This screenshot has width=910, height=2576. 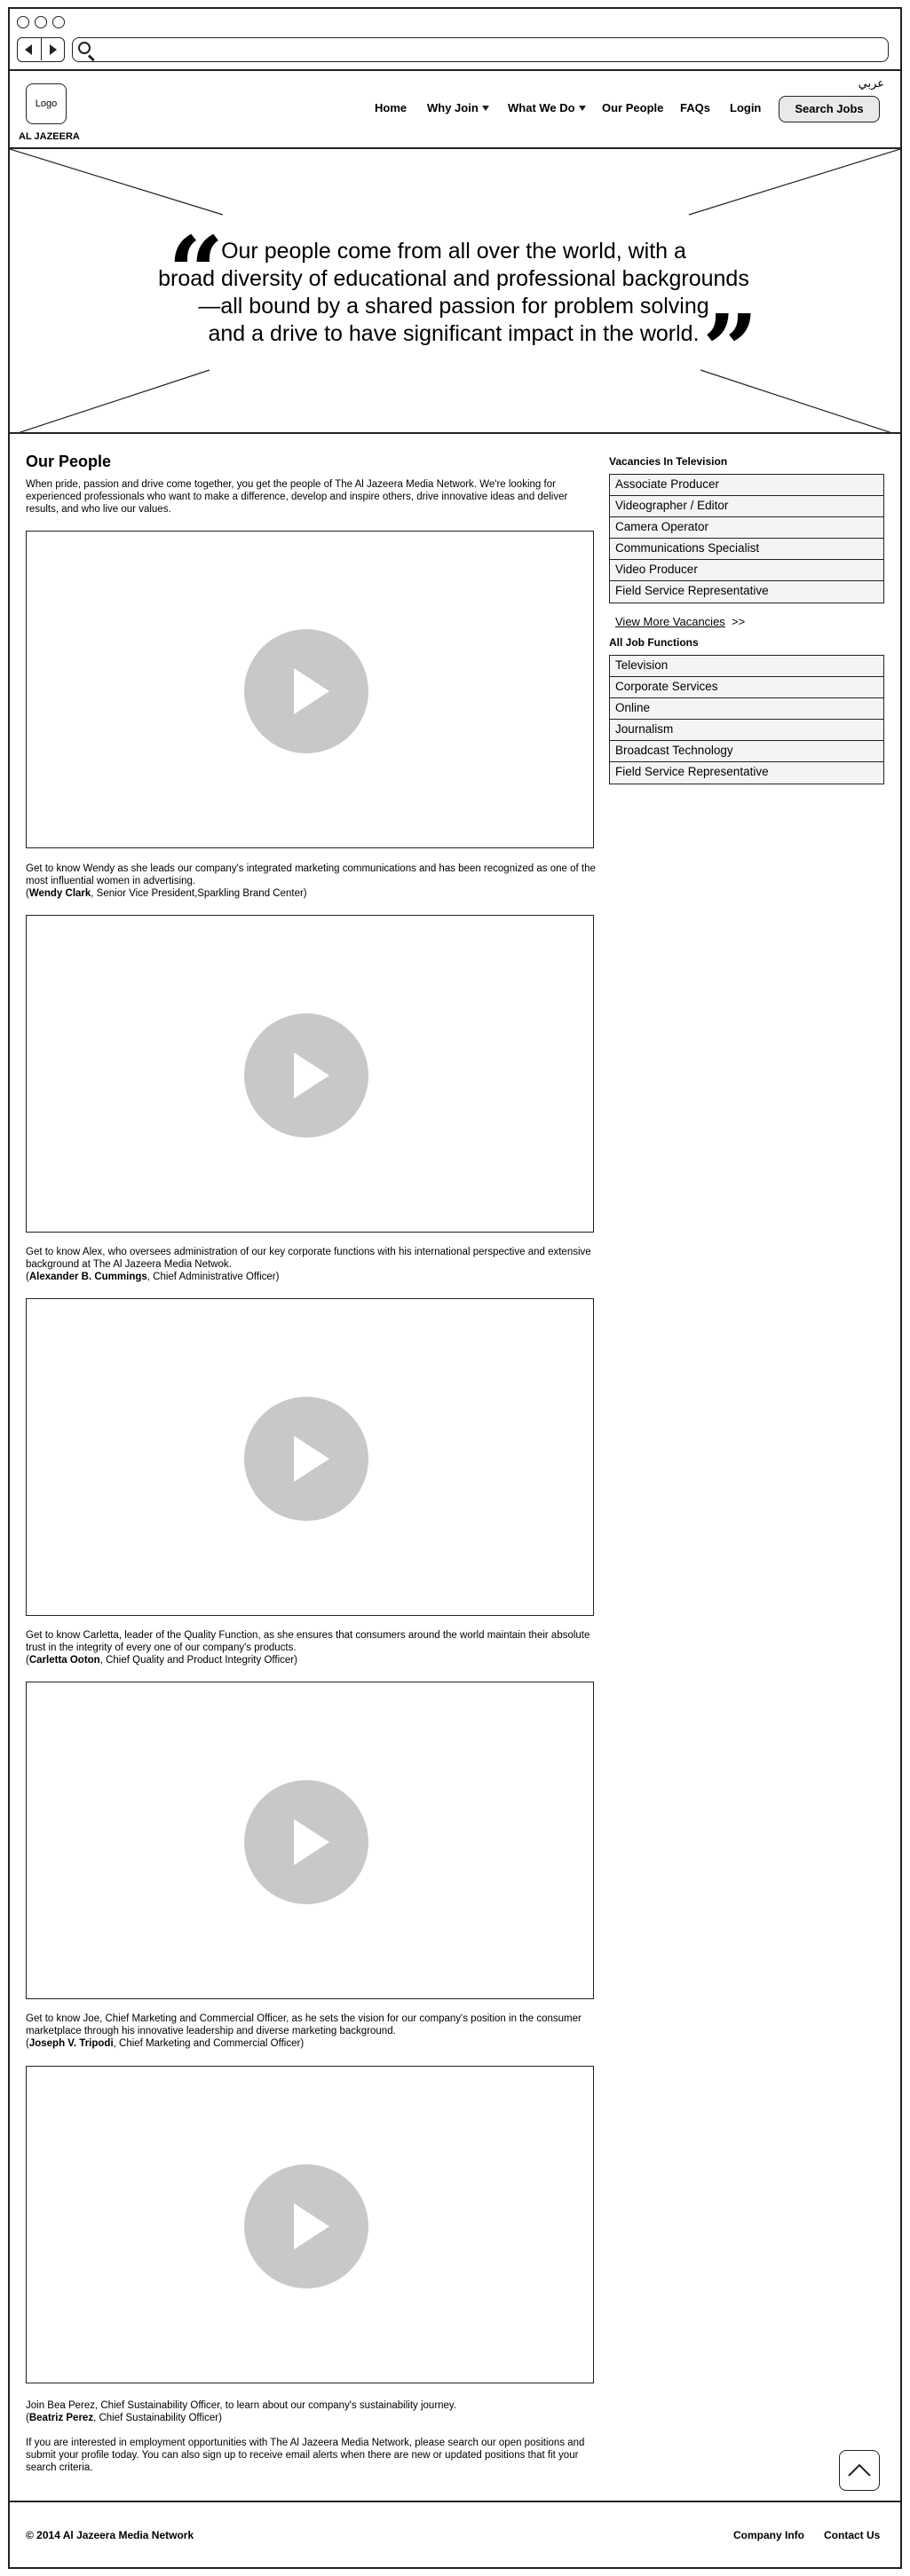 What do you see at coordinates (391, 108) in the screenshot?
I see `nav-home: Home` at bounding box center [391, 108].